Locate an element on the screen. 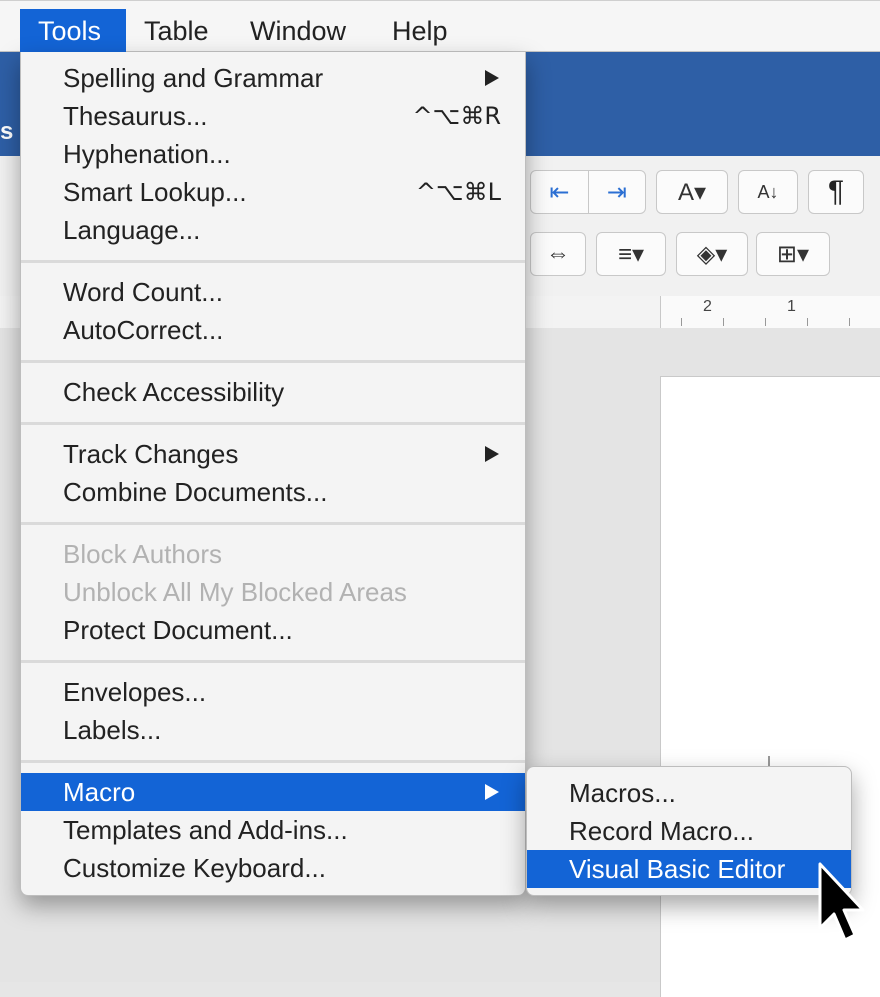 This screenshot has width=880, height=997. indent-button-group: ⇤ ⇥ is located at coordinates (588, 192).